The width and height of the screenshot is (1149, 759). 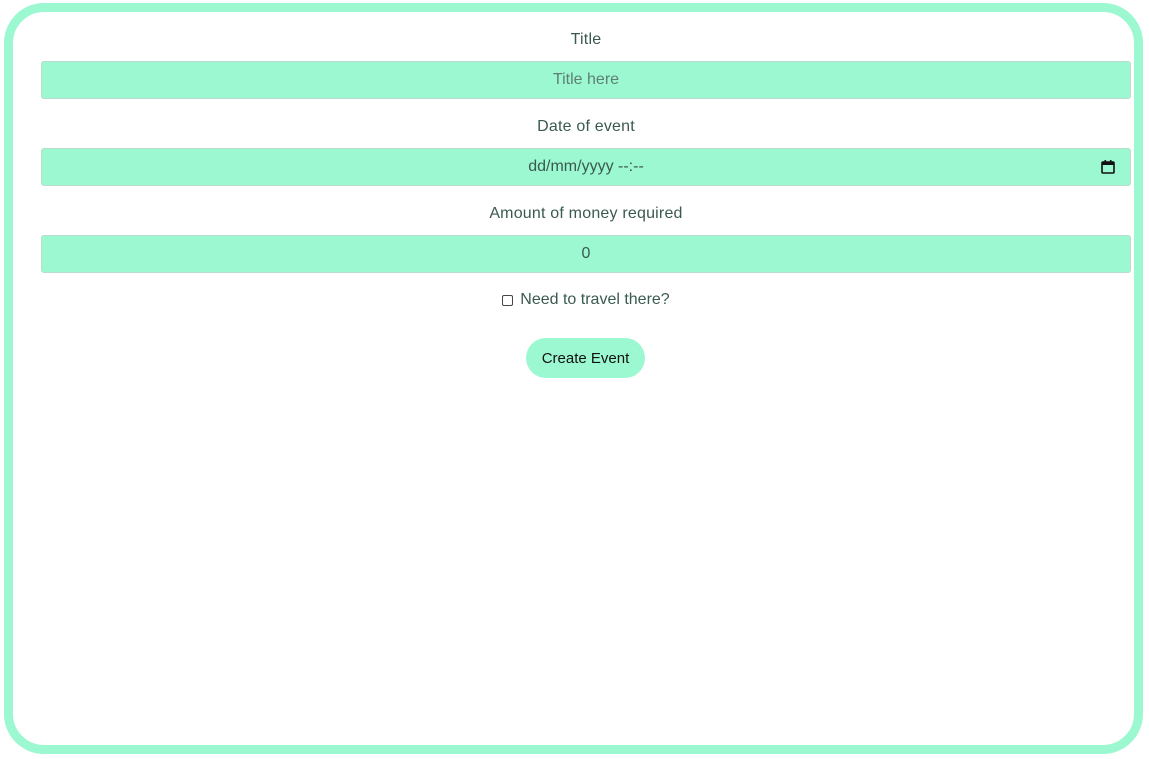 I want to click on title-input, so click(x=586, y=80).